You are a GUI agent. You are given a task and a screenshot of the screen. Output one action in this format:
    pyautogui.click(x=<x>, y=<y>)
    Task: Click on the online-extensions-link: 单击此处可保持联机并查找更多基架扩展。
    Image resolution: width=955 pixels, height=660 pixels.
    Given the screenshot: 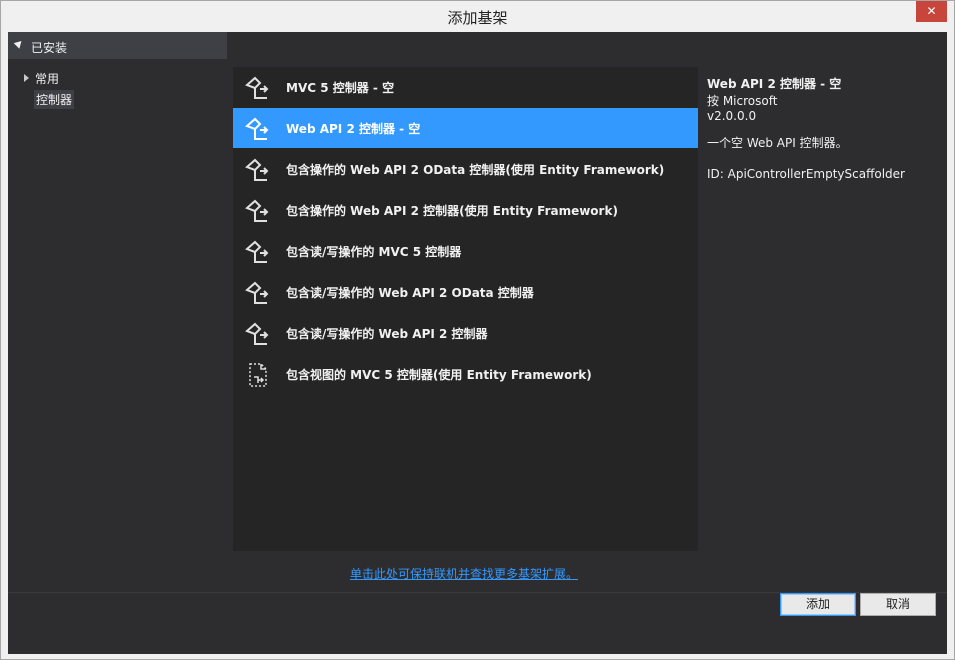 What is the action you would take?
    pyautogui.click(x=464, y=573)
    